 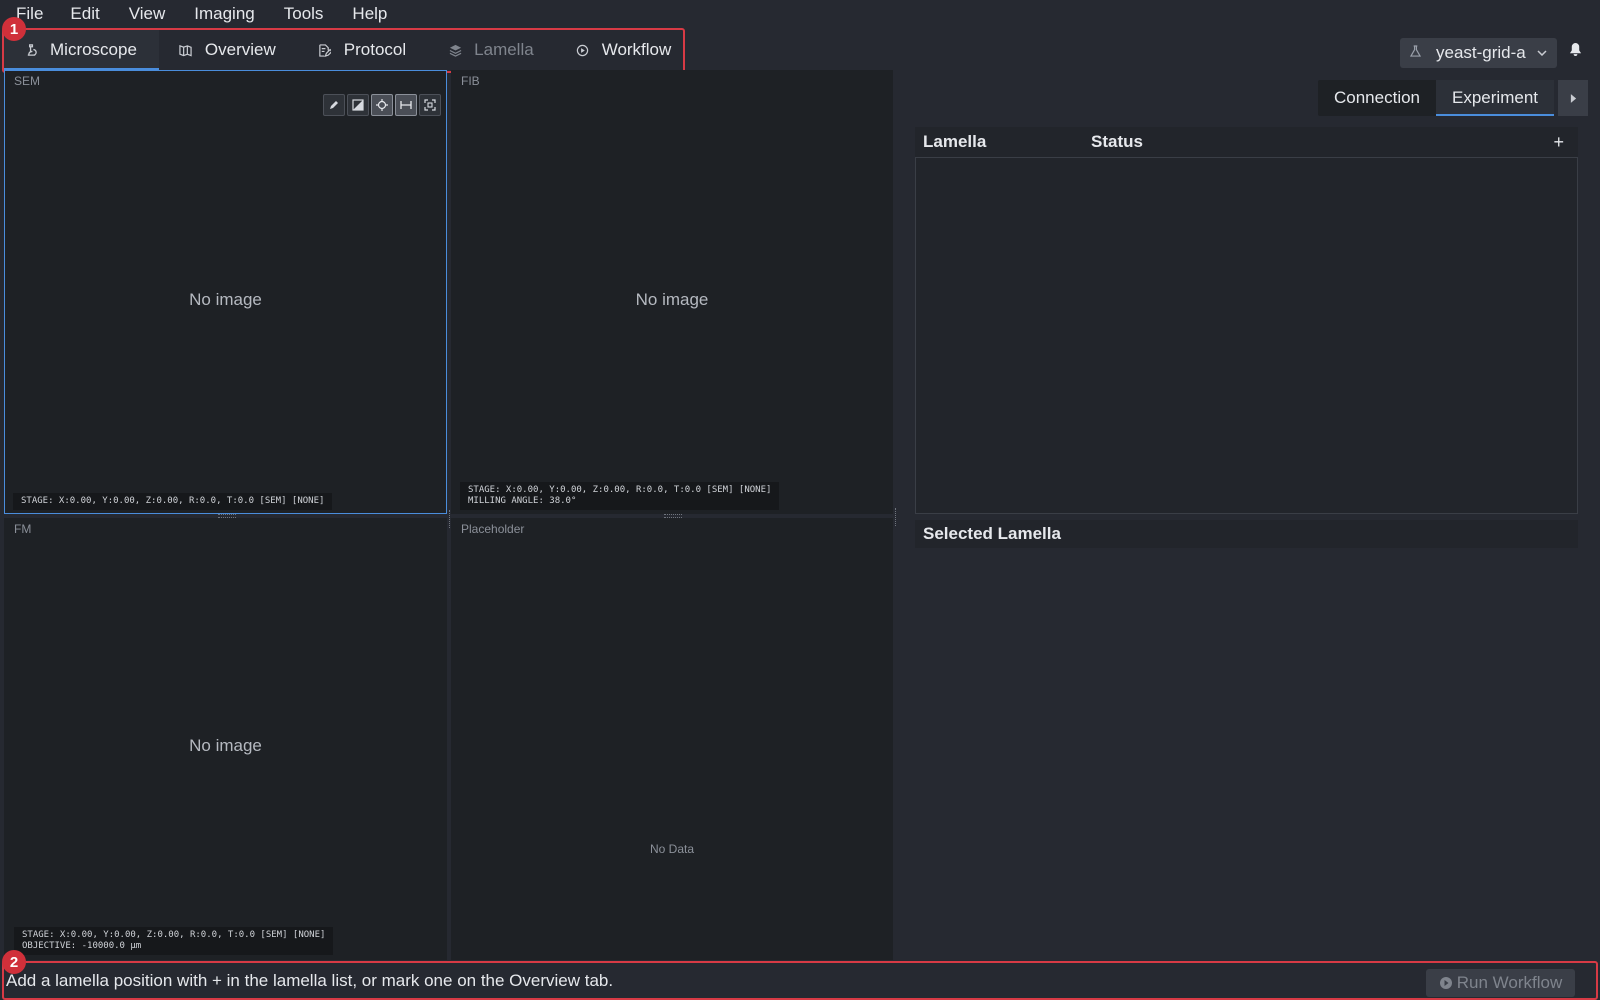 What do you see at coordinates (636, 49) in the screenshot?
I see `tab-label: Workflow` at bounding box center [636, 49].